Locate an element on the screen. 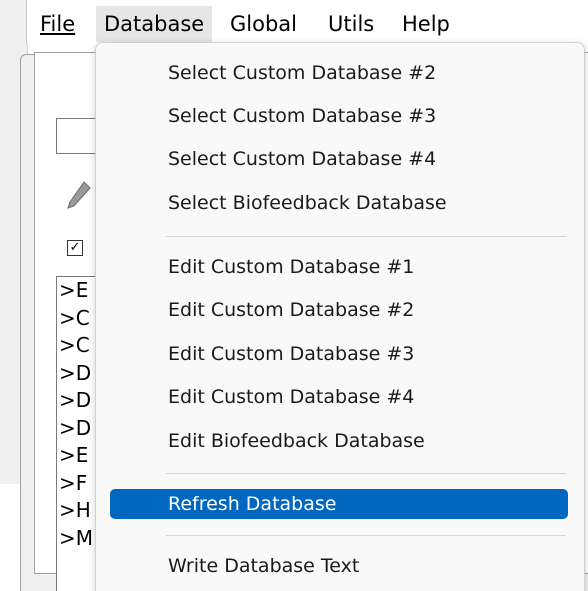 The height and width of the screenshot is (591, 588). menu-item-select-custom-database-2: Select Custom Database #2 is located at coordinates (339, 73).